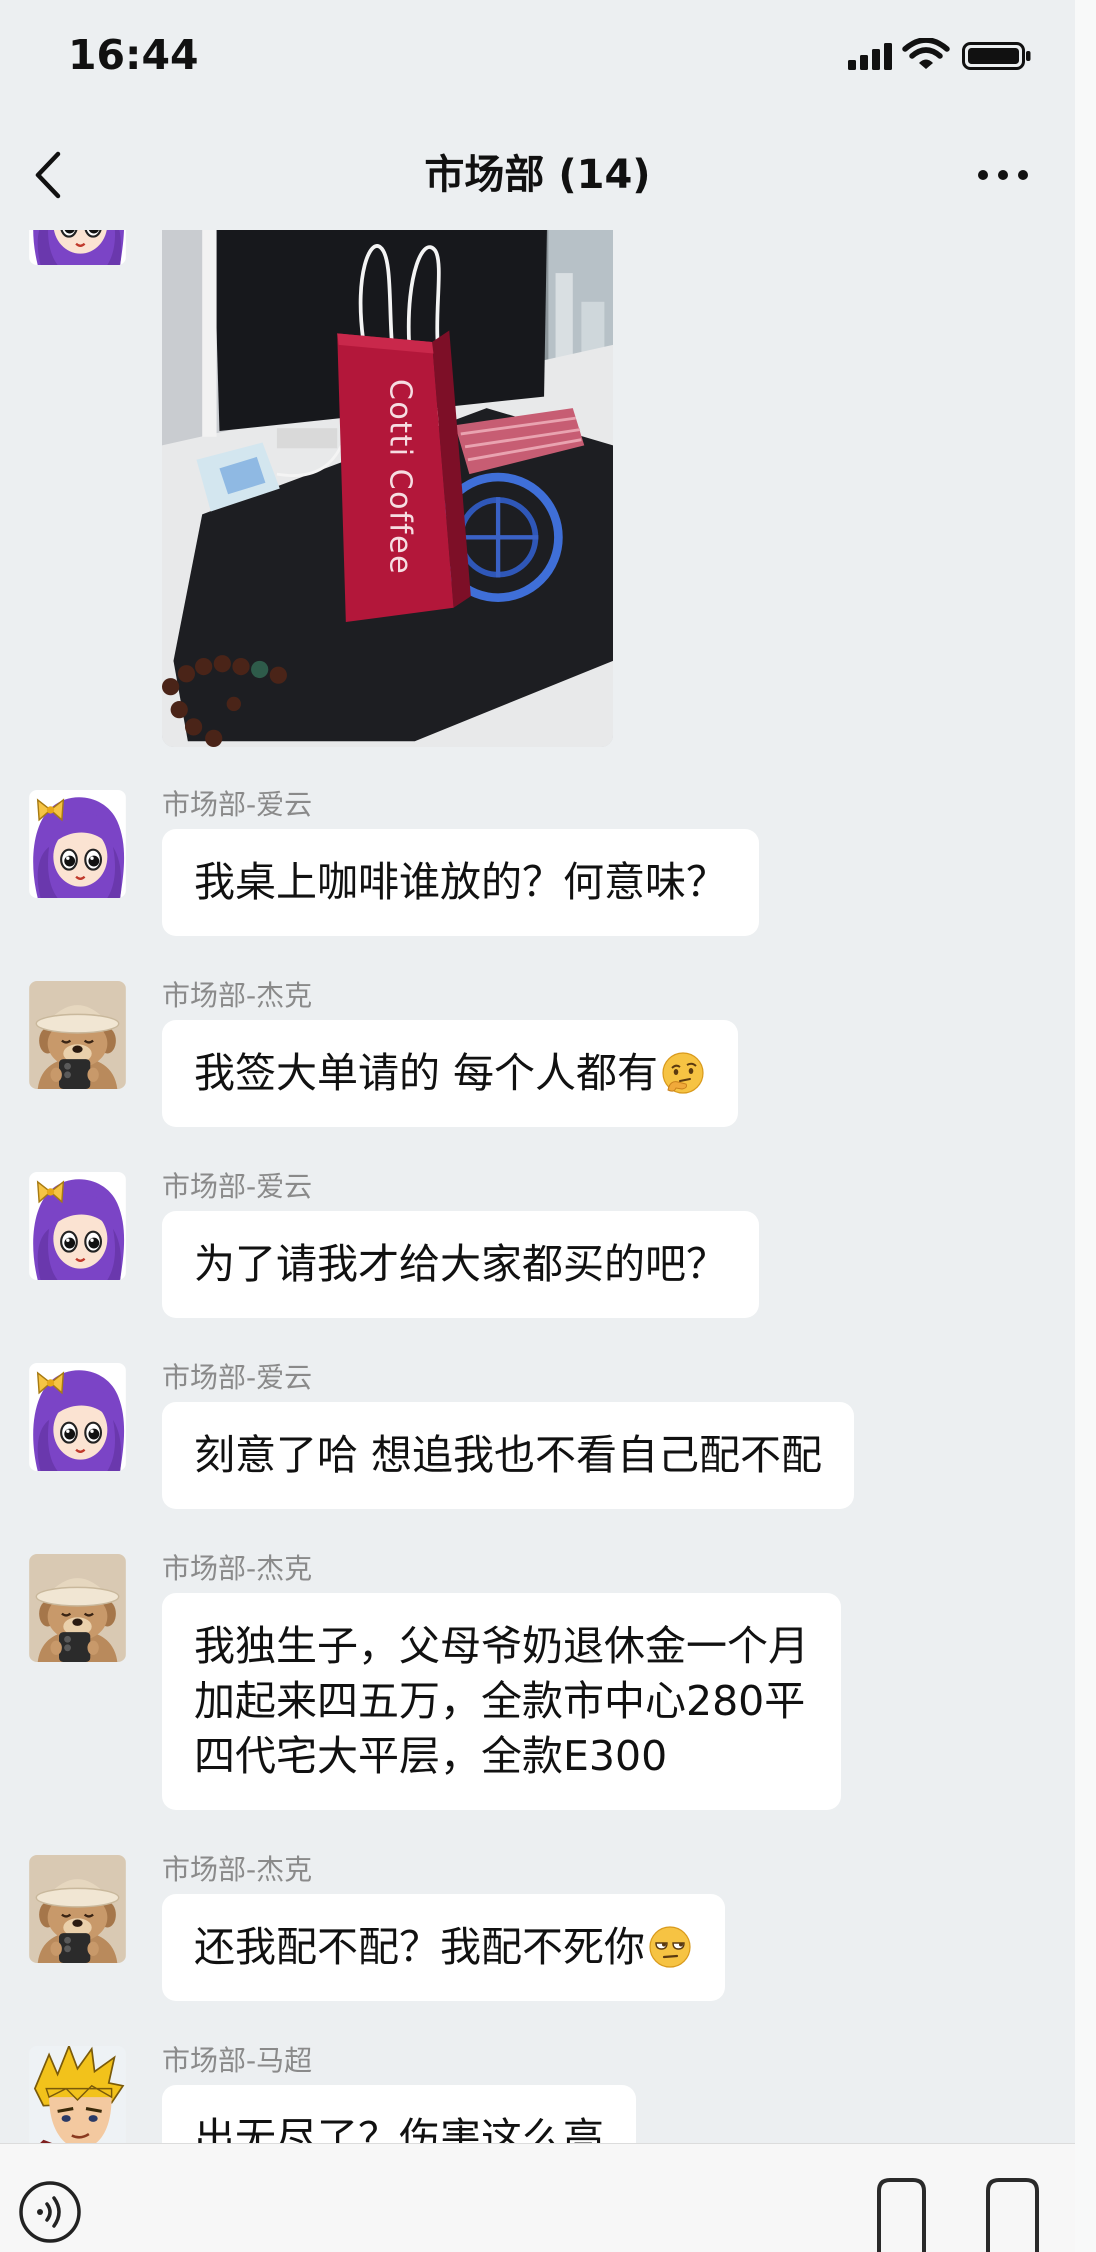 The height and width of the screenshot is (2252, 1096). What do you see at coordinates (426, 1073) in the screenshot?
I see `message-text: 我签大单请的 每个人都有` at bounding box center [426, 1073].